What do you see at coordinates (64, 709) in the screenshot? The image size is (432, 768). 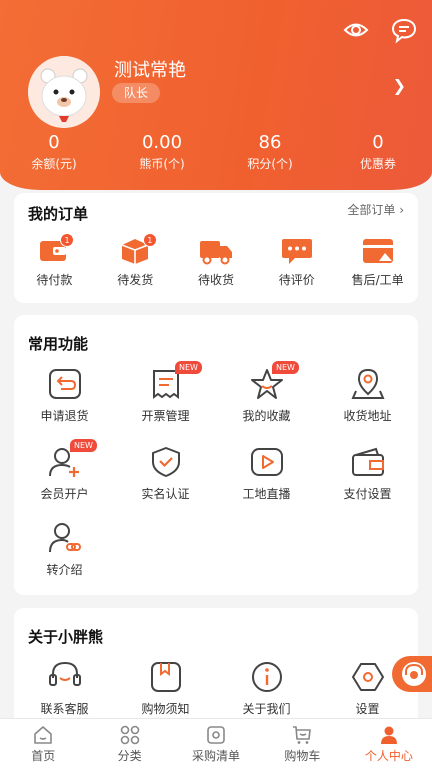 I see `about-label: 联系客服` at bounding box center [64, 709].